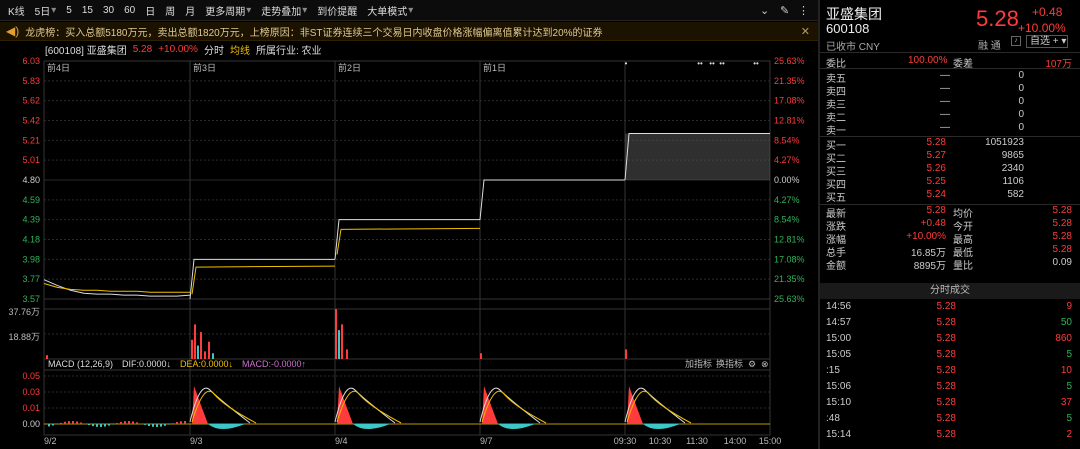  What do you see at coordinates (214, 49) in the screenshot?
I see `tab-timeshare: 分时` at bounding box center [214, 49].